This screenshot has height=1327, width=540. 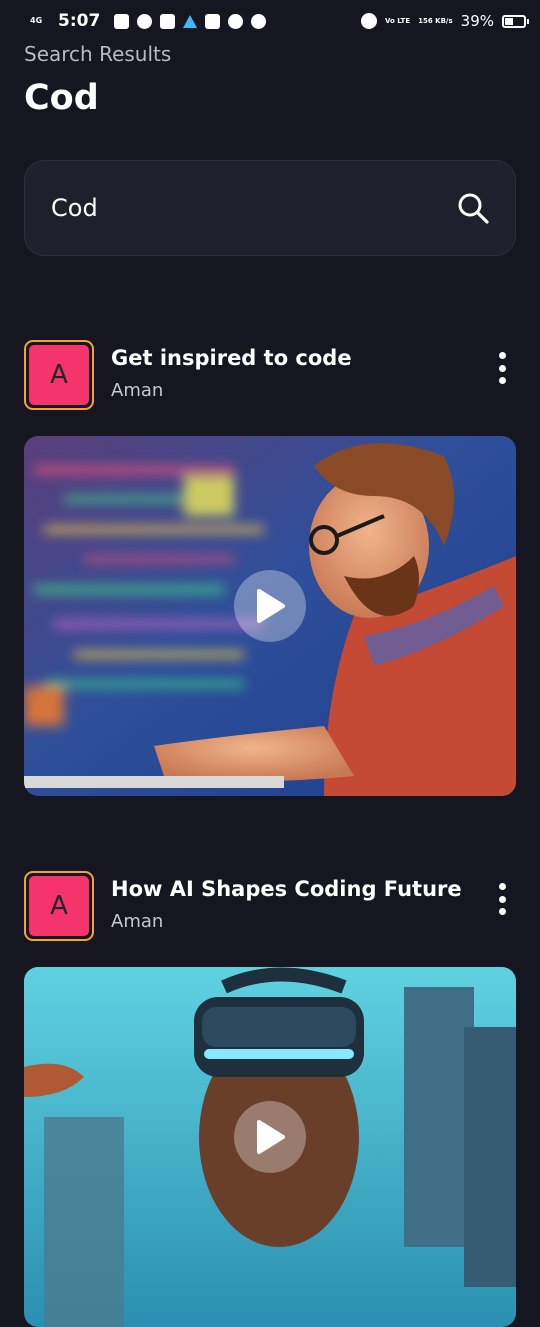 What do you see at coordinates (259, 21) in the screenshot?
I see `whatsapp-icon` at bounding box center [259, 21].